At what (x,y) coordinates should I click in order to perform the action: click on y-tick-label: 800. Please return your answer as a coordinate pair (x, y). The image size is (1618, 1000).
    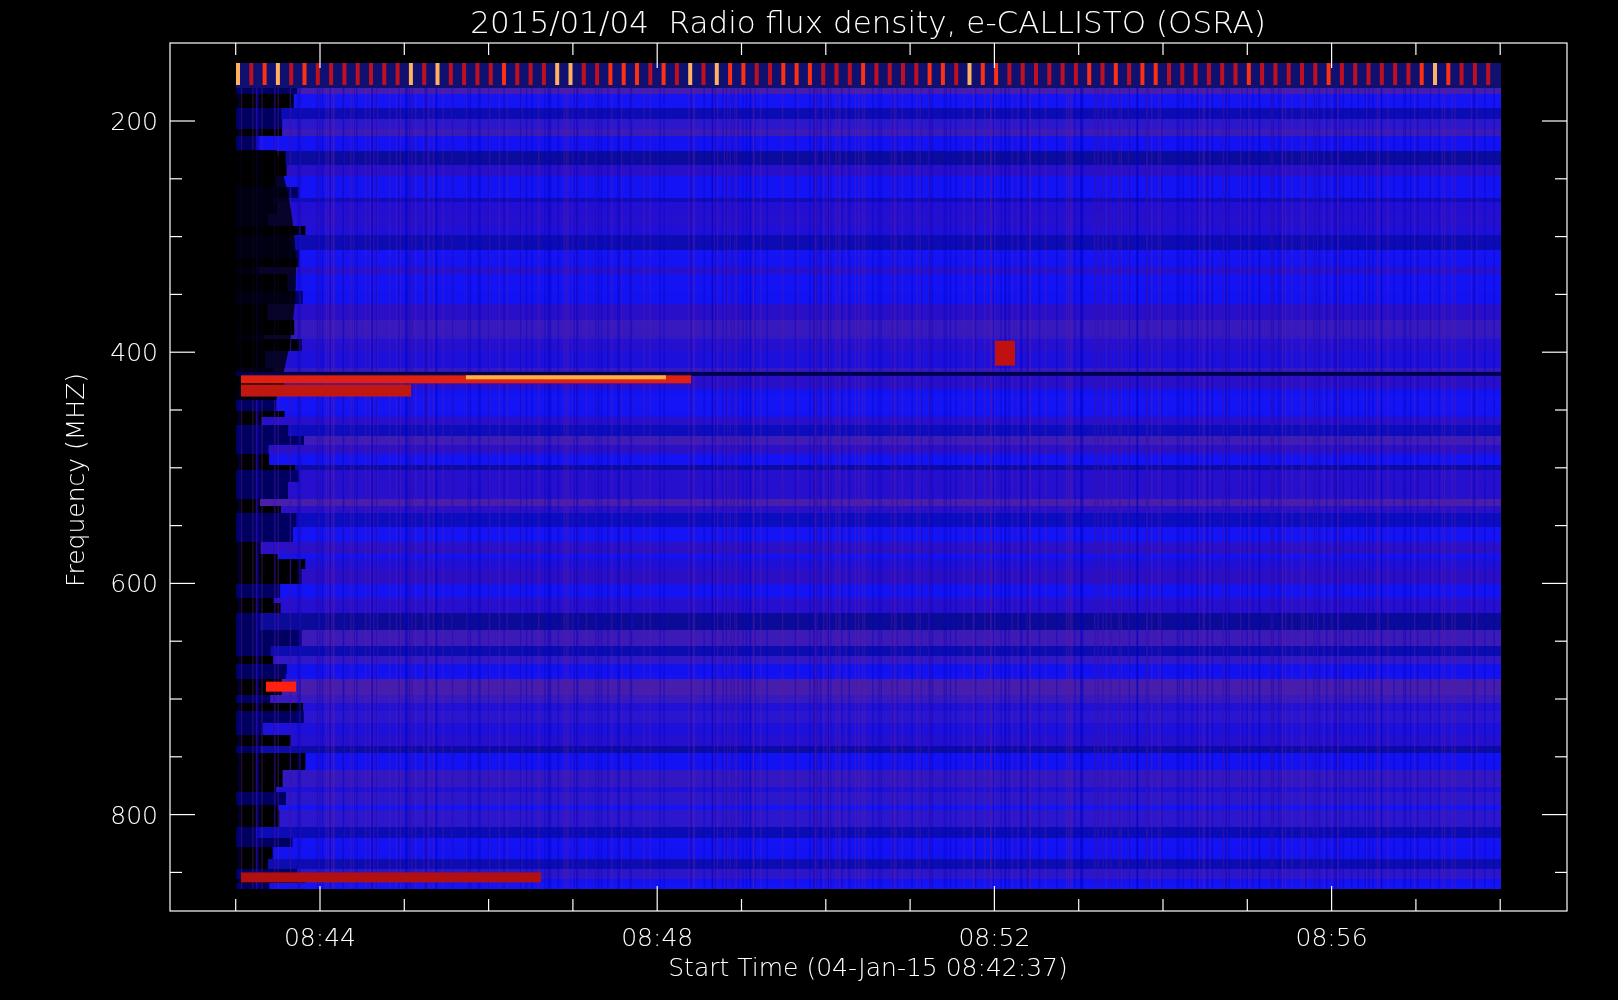
    Looking at the image, I should click on (134, 815).